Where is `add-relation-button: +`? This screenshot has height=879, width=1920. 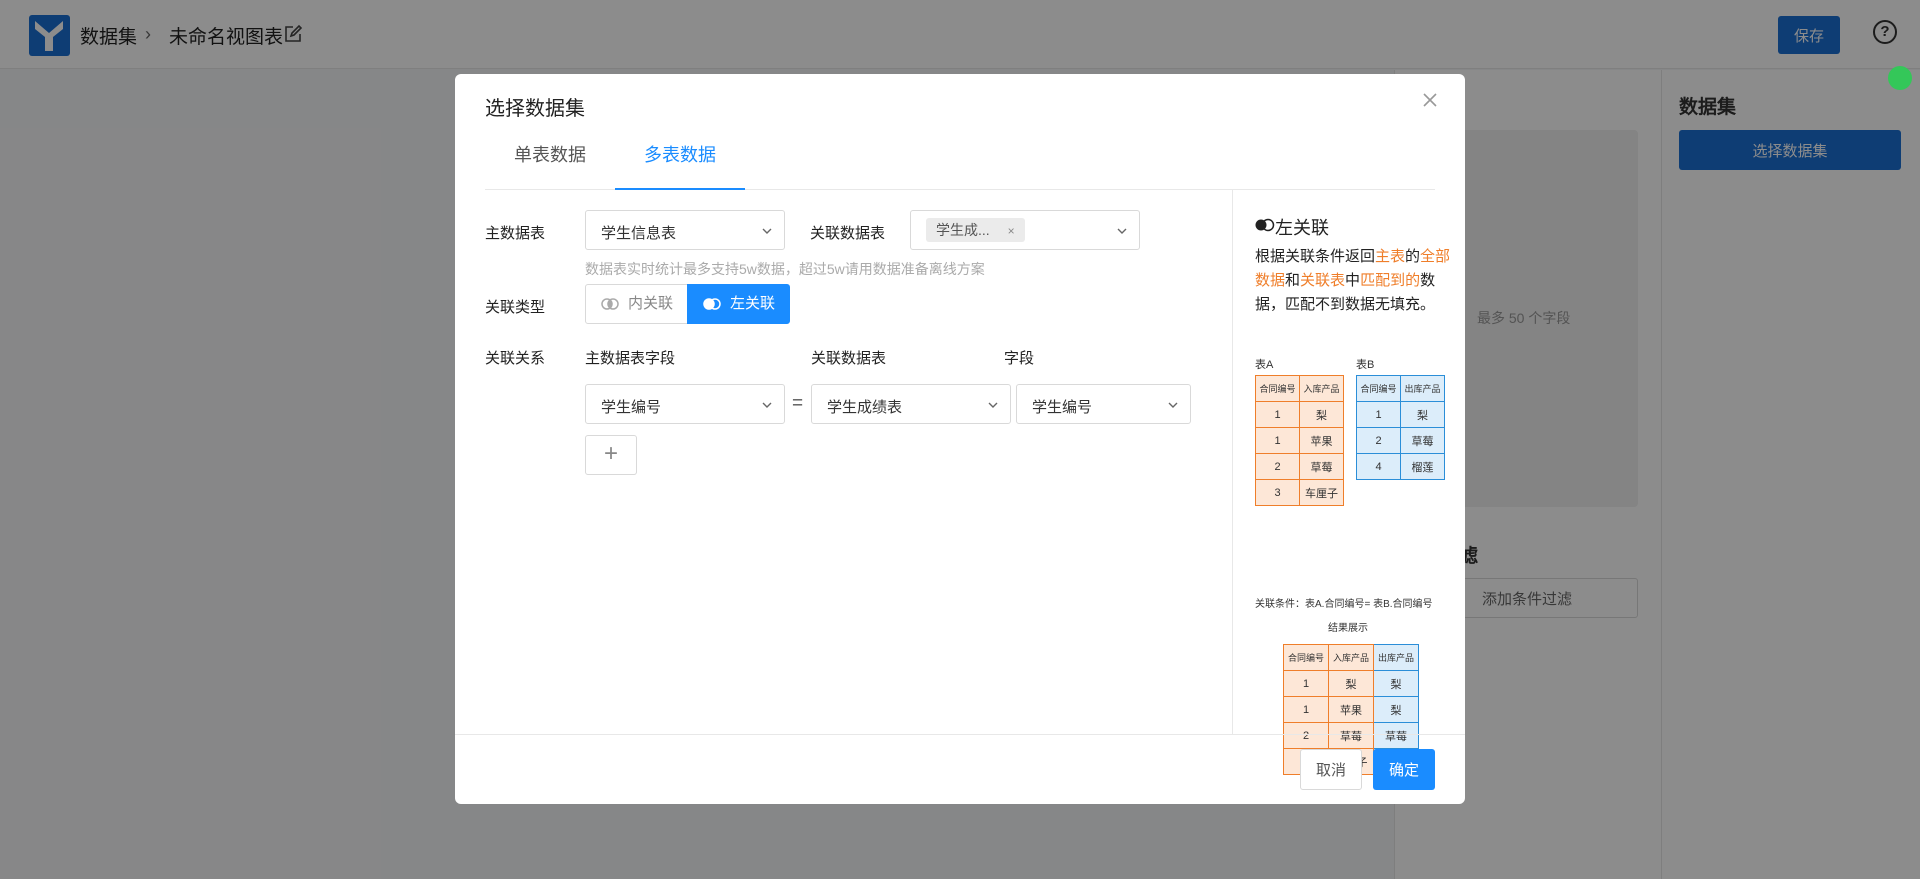
add-relation-button: + is located at coordinates (611, 455).